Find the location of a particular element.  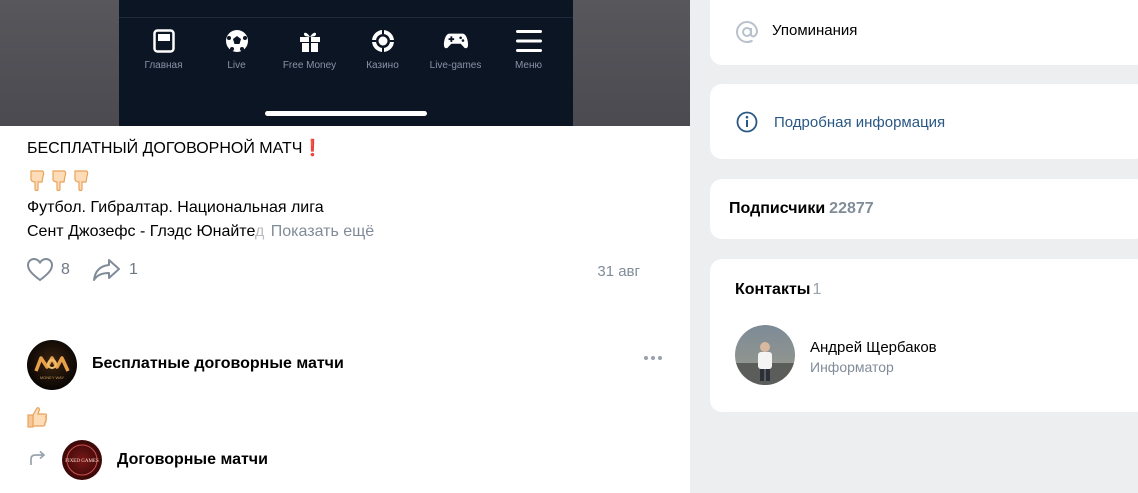

phone-tab-home: Главная is located at coordinates (164, 55).